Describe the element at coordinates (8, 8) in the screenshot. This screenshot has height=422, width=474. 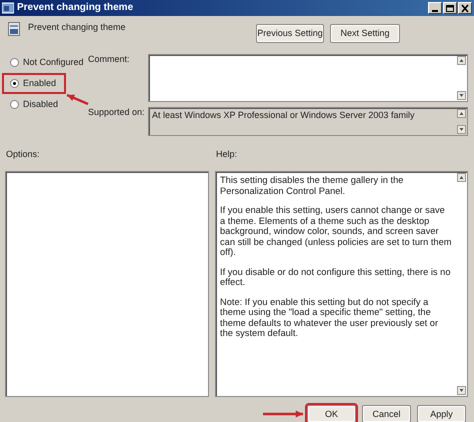
I see `app-icon` at that location.